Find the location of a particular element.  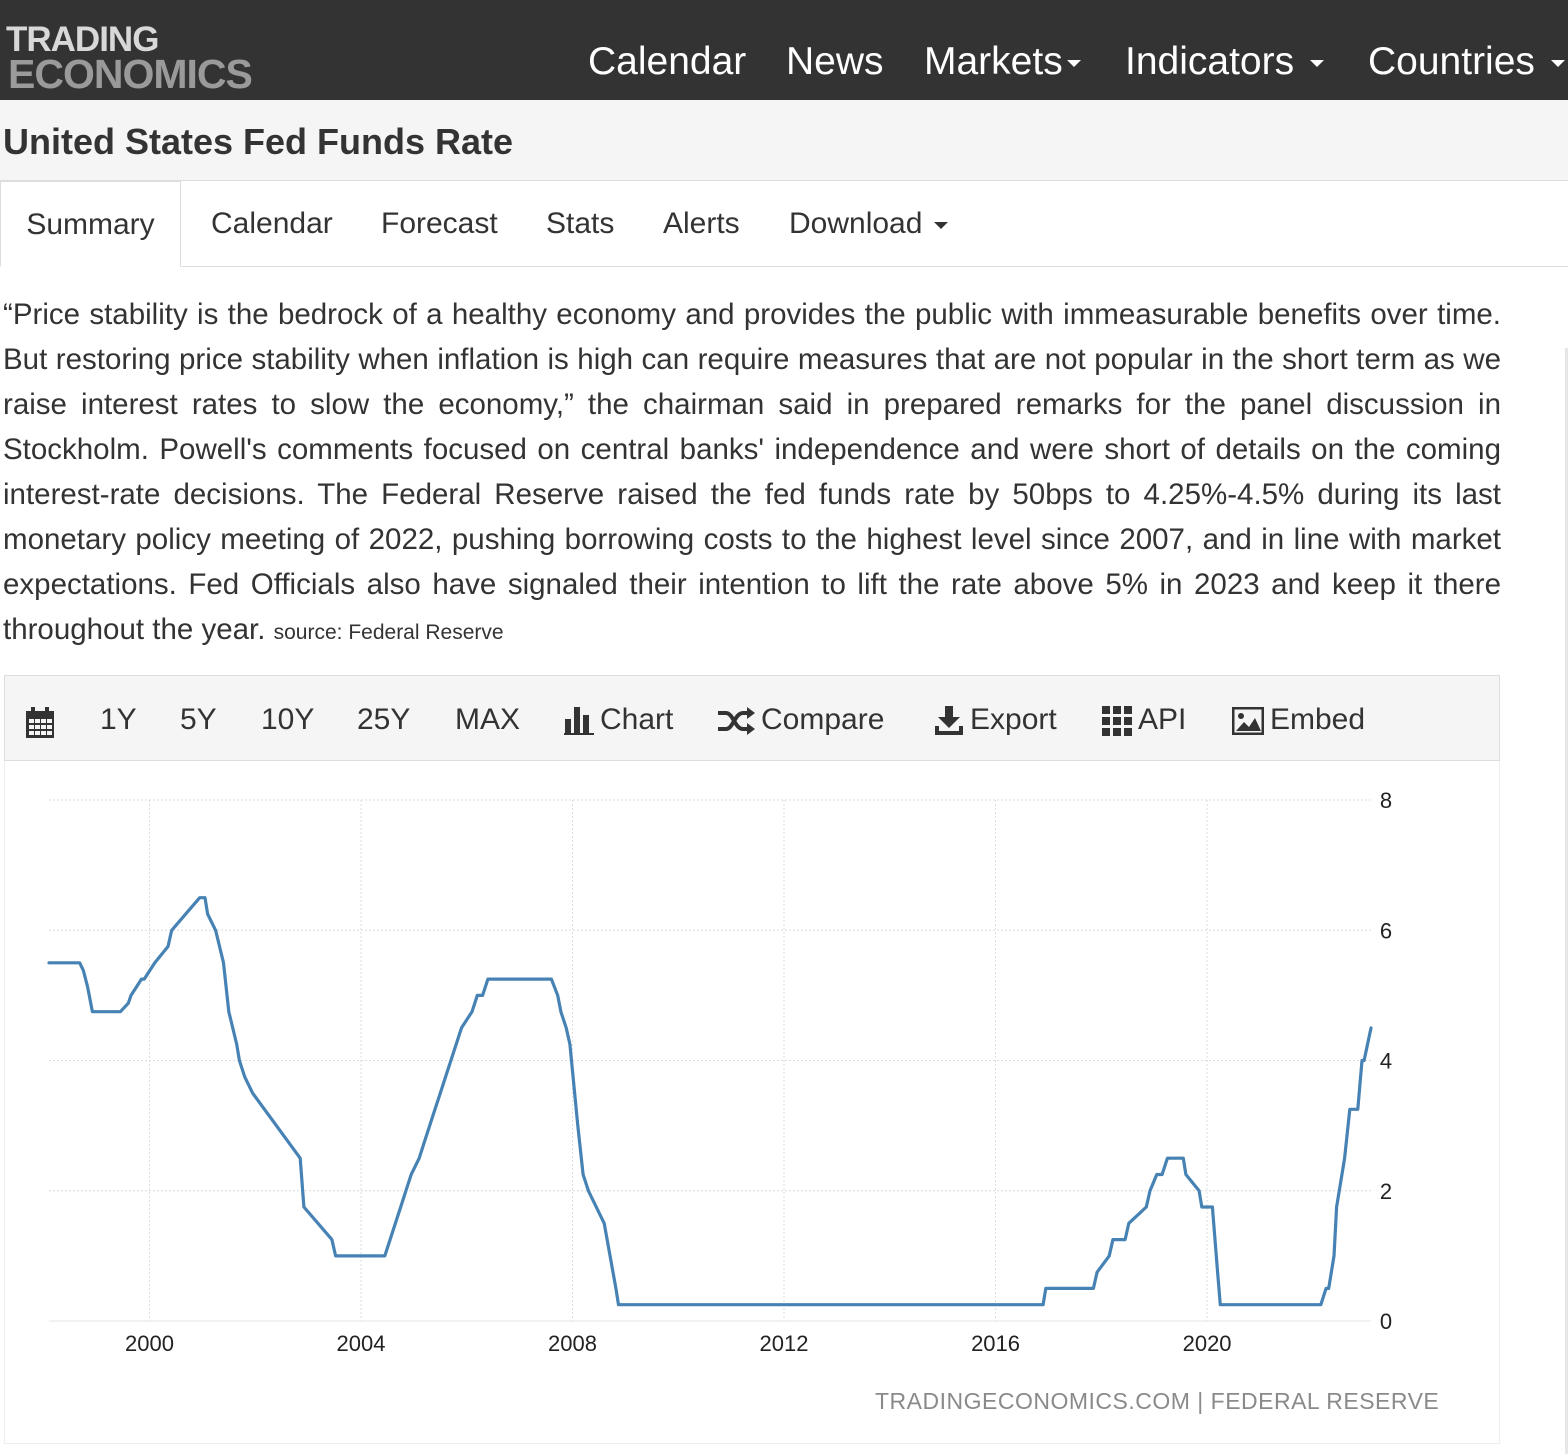

y-tick-label: 8 is located at coordinates (1386, 800).